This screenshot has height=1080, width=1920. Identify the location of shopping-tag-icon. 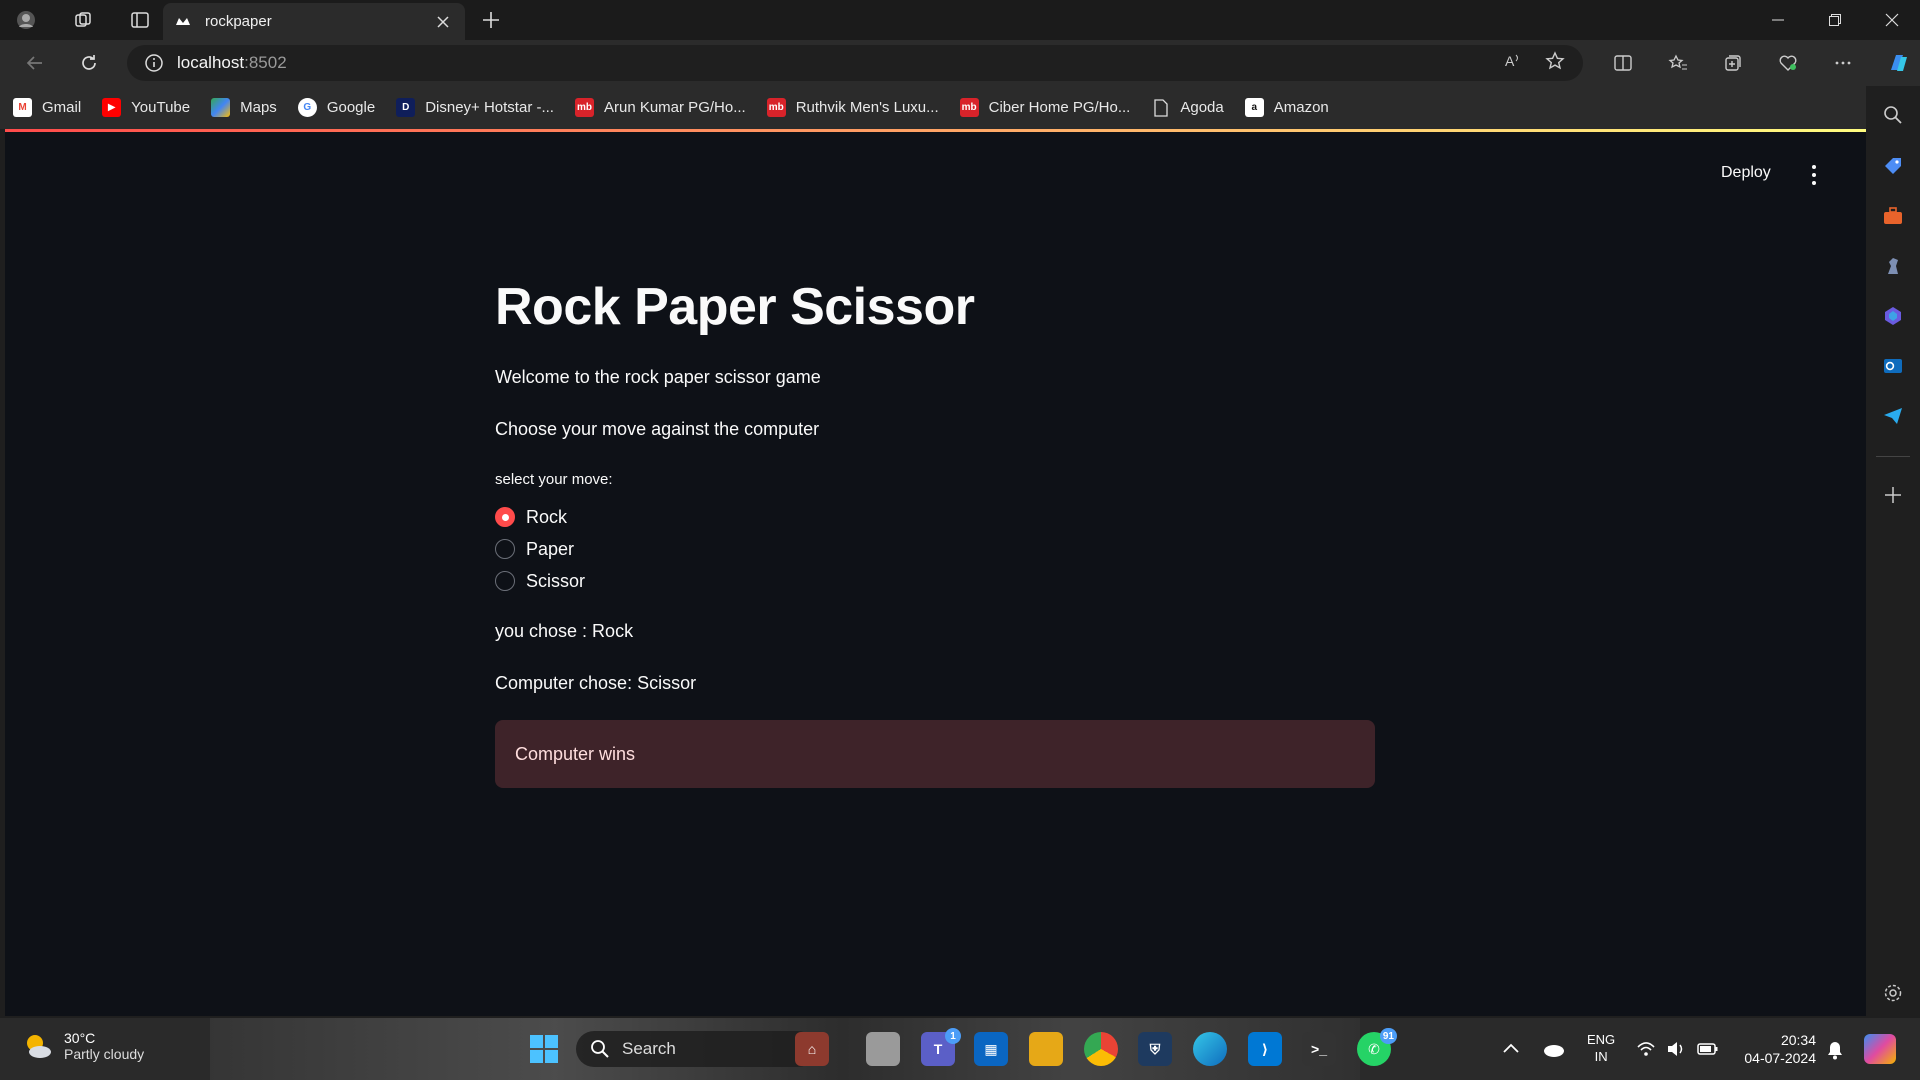
(1893, 166).